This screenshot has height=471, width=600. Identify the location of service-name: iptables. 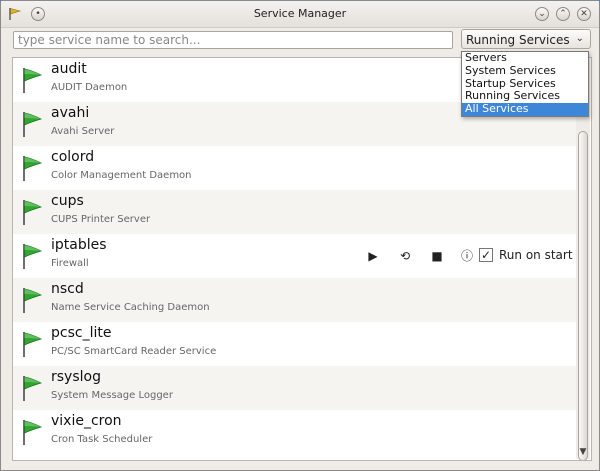
(79, 245).